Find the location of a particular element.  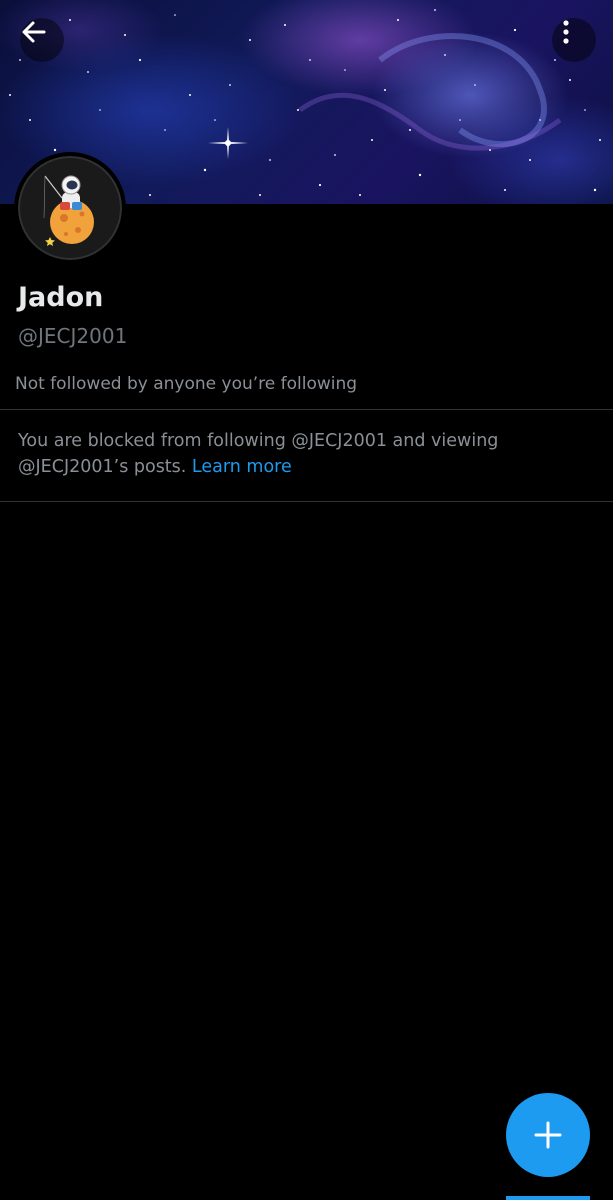

avatar is located at coordinates (70, 208).